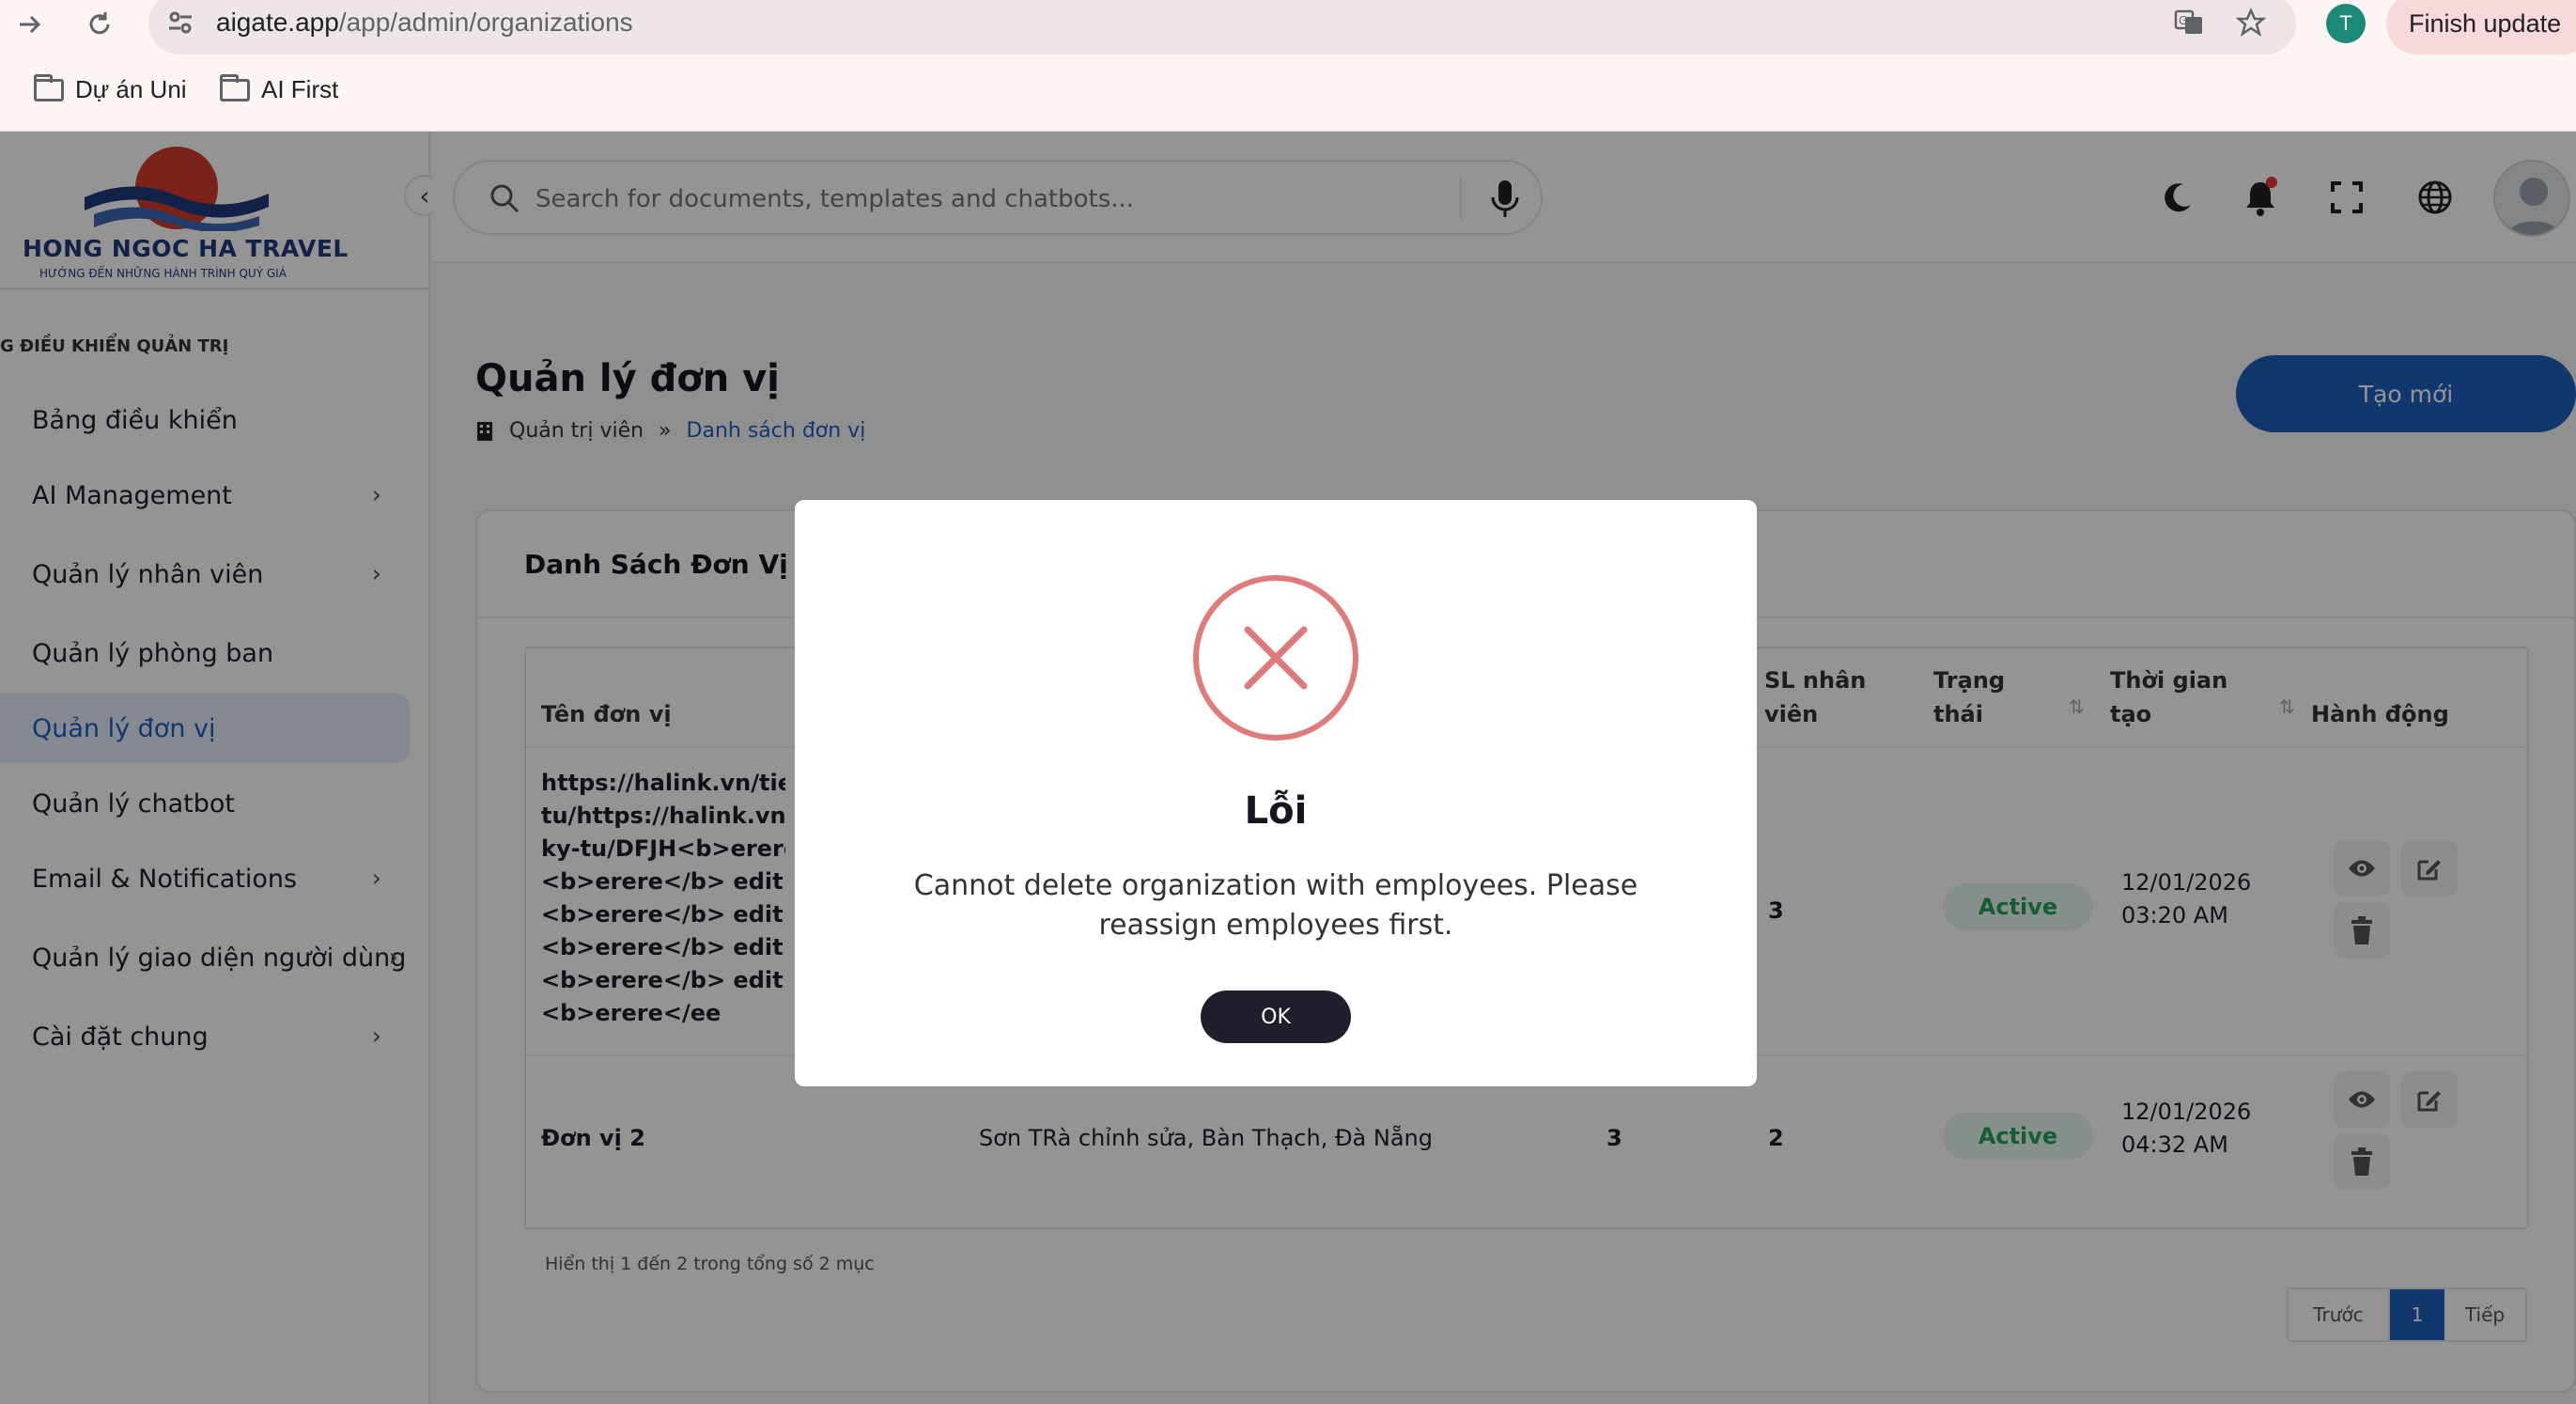 The height and width of the screenshot is (1404, 2576). Describe the element at coordinates (30, 24) in the screenshot. I see `forward-icon` at that location.